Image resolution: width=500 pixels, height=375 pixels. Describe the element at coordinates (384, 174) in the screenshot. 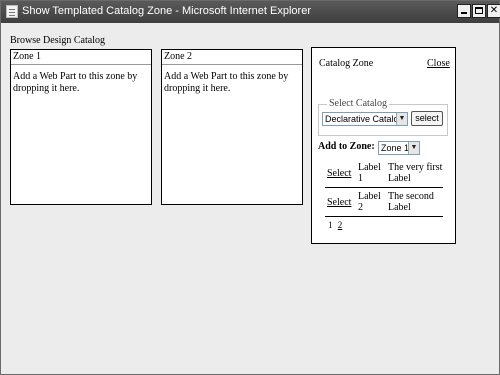

I see `web-part-row: Select Label 1 The very first Label` at that location.